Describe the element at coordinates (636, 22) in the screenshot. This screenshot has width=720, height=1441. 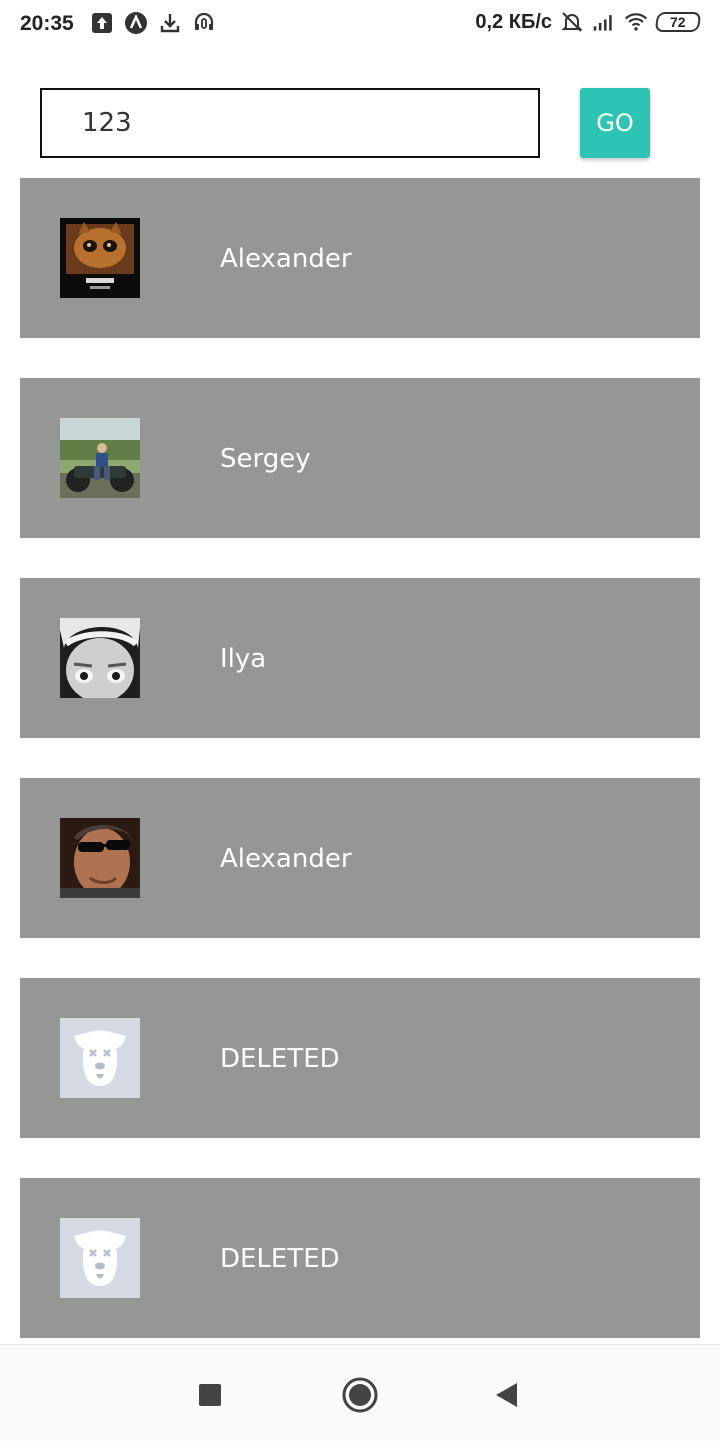
I see `wifi-icon` at that location.